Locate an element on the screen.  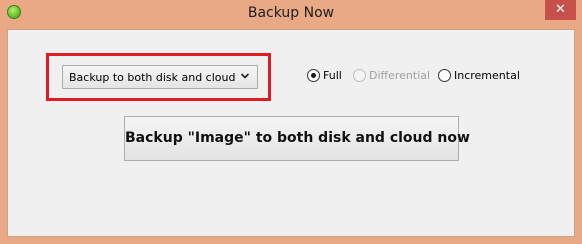
chevron-down-icon is located at coordinates (245, 76).